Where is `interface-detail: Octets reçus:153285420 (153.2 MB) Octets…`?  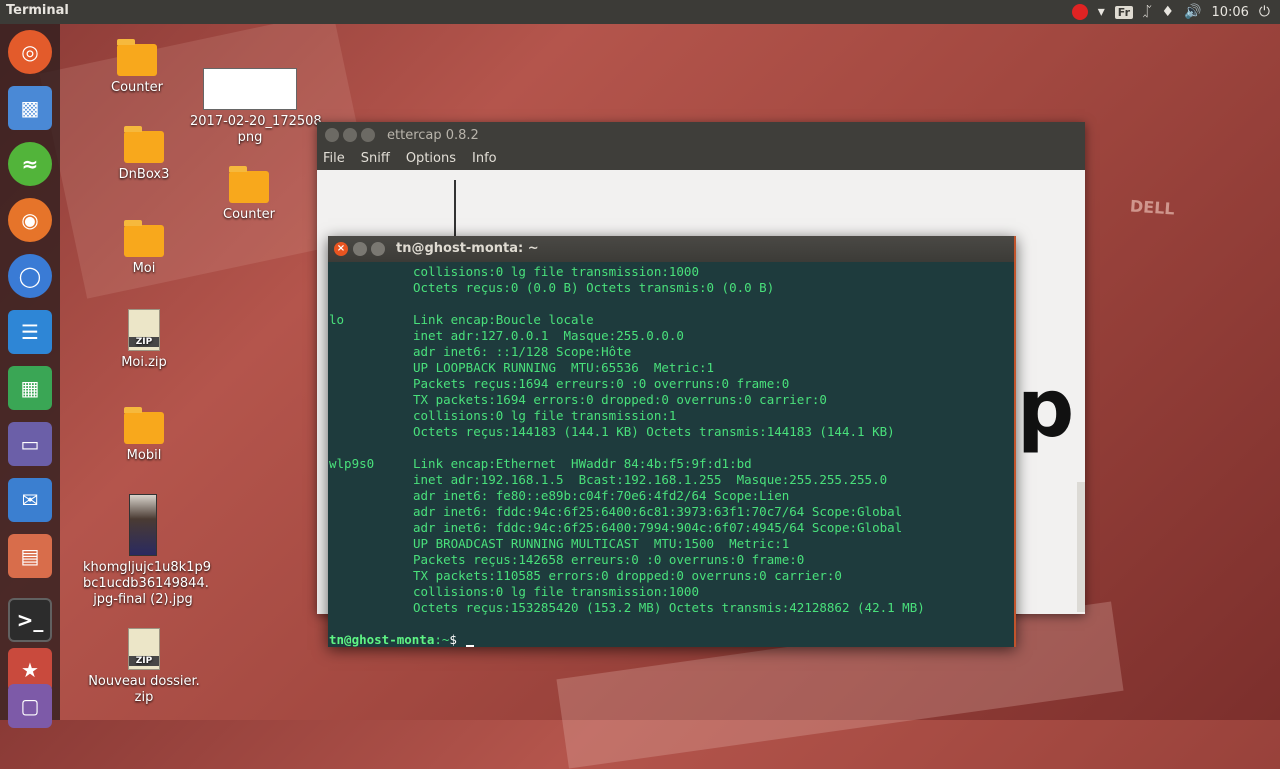
interface-detail: Octets reçus:153285420 (153.2 MB) Octets… is located at coordinates (669, 607).